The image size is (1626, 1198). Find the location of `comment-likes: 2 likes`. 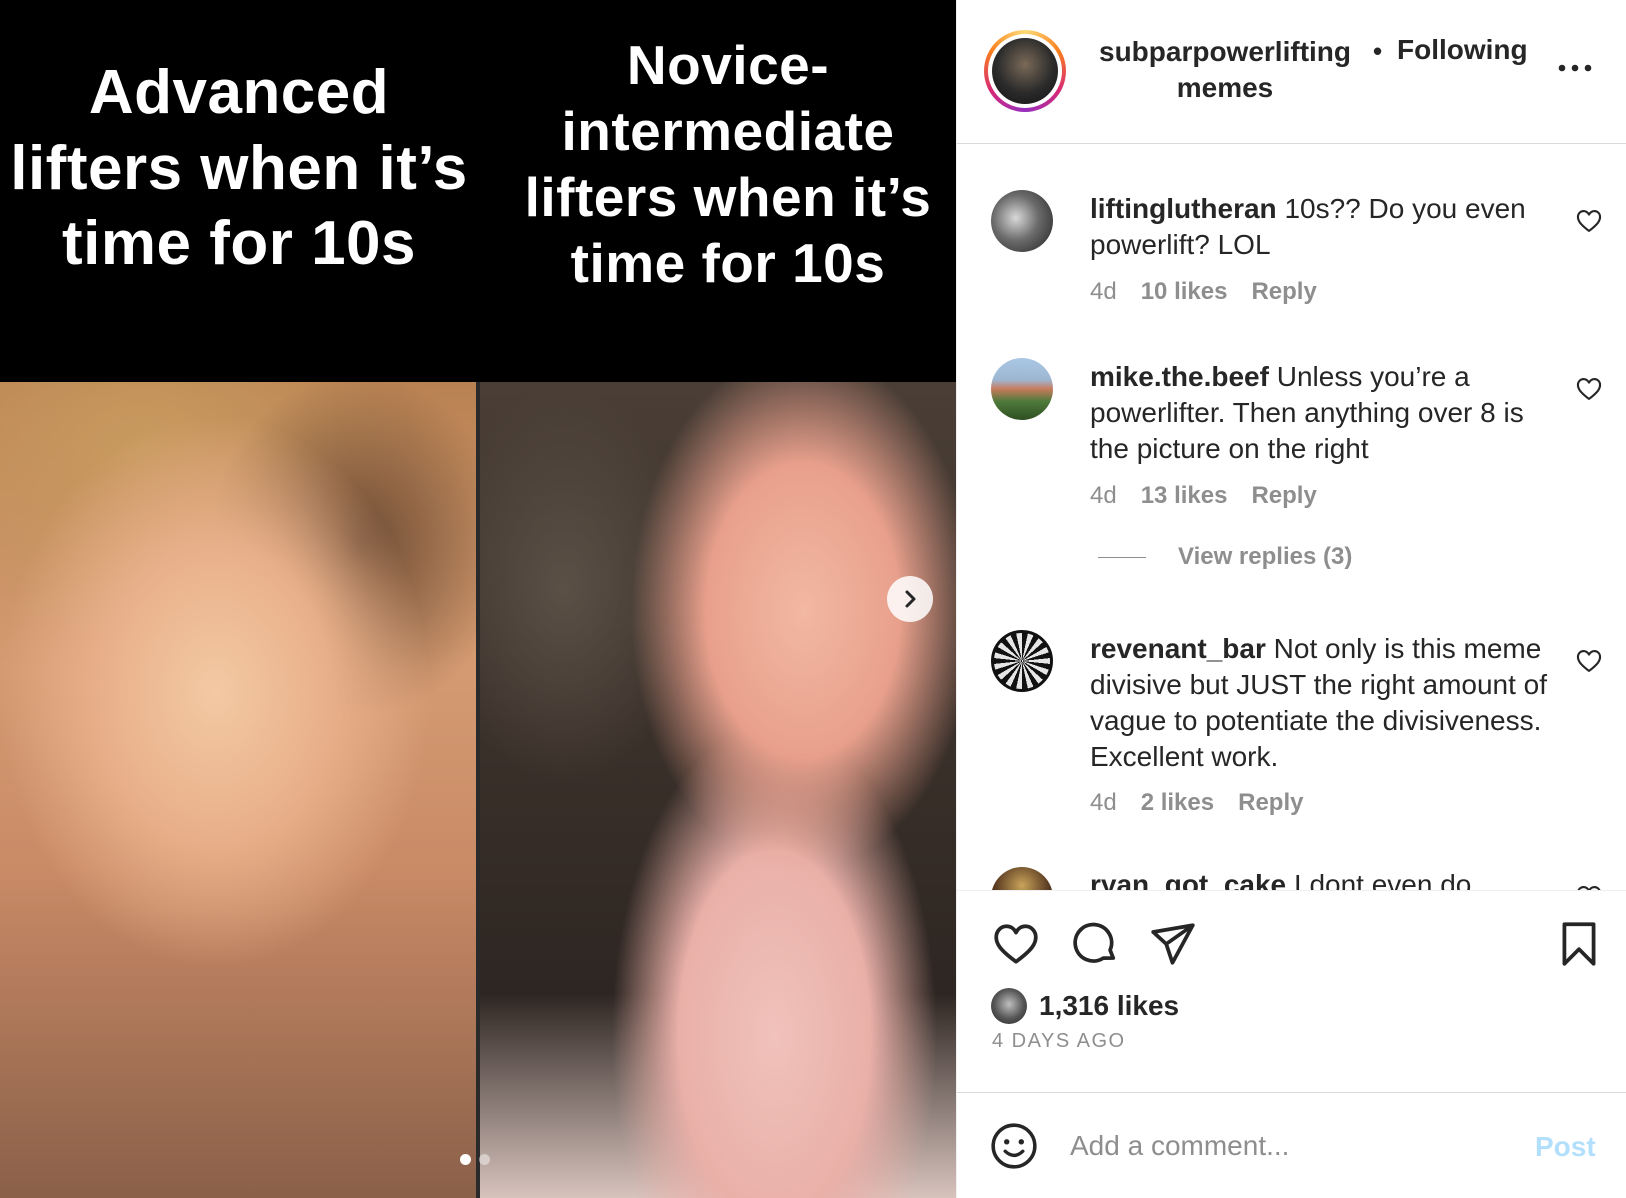

comment-likes: 2 likes is located at coordinates (1177, 803).